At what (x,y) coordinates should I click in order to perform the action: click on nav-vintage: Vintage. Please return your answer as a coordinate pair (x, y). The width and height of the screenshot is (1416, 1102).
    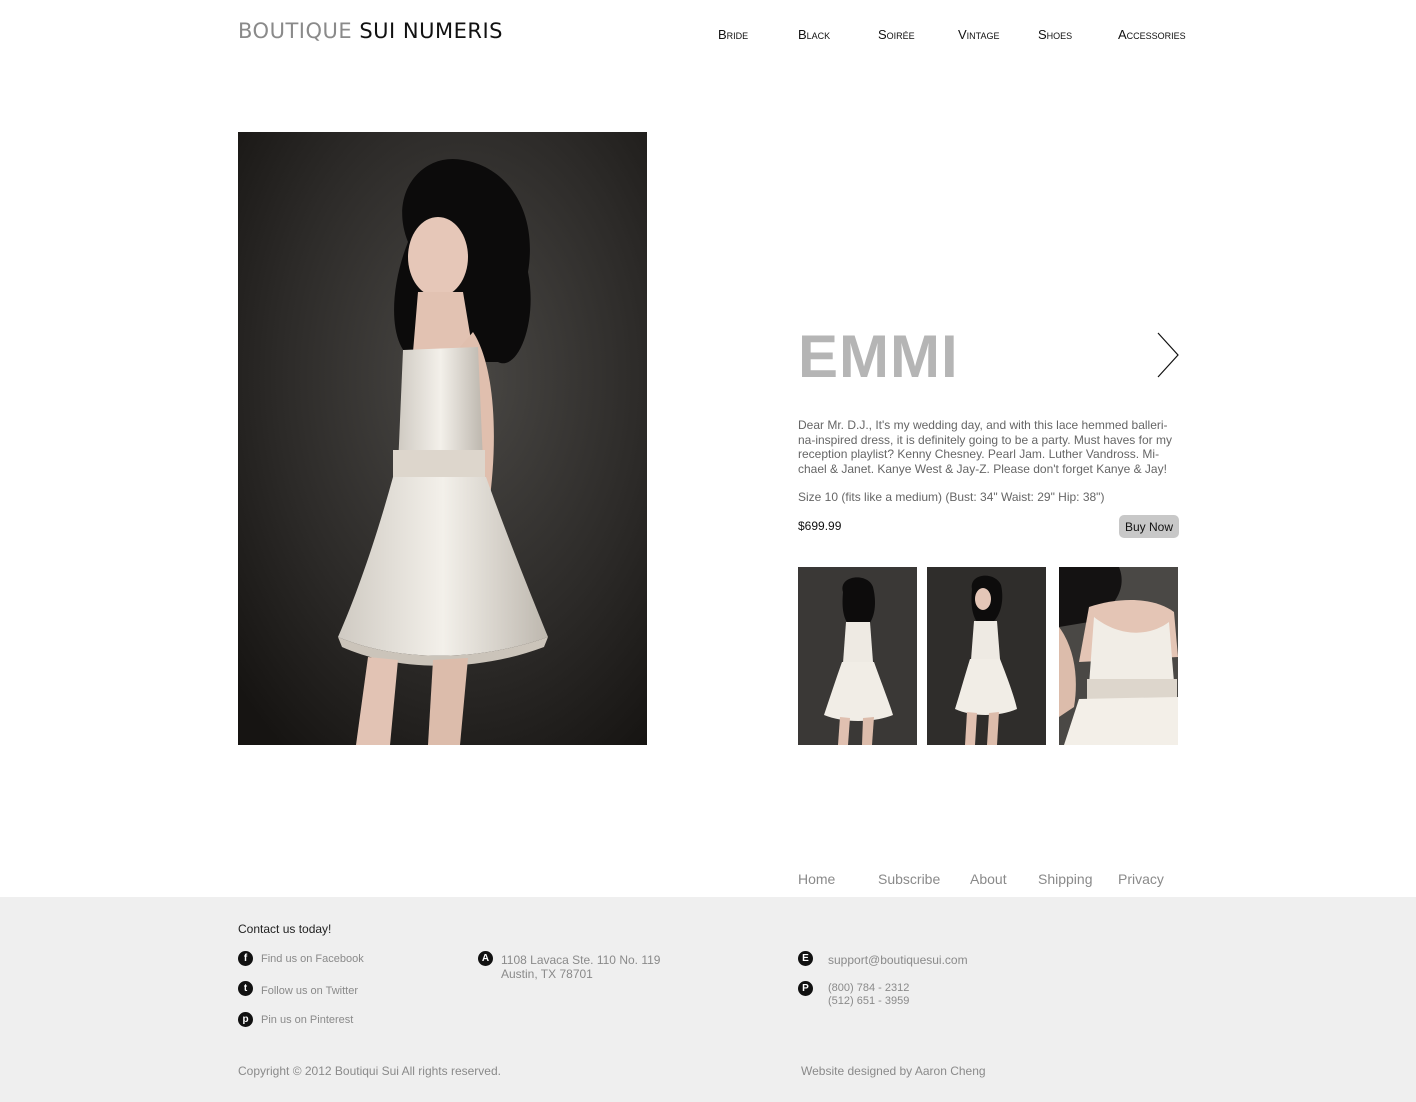
    Looking at the image, I should click on (979, 34).